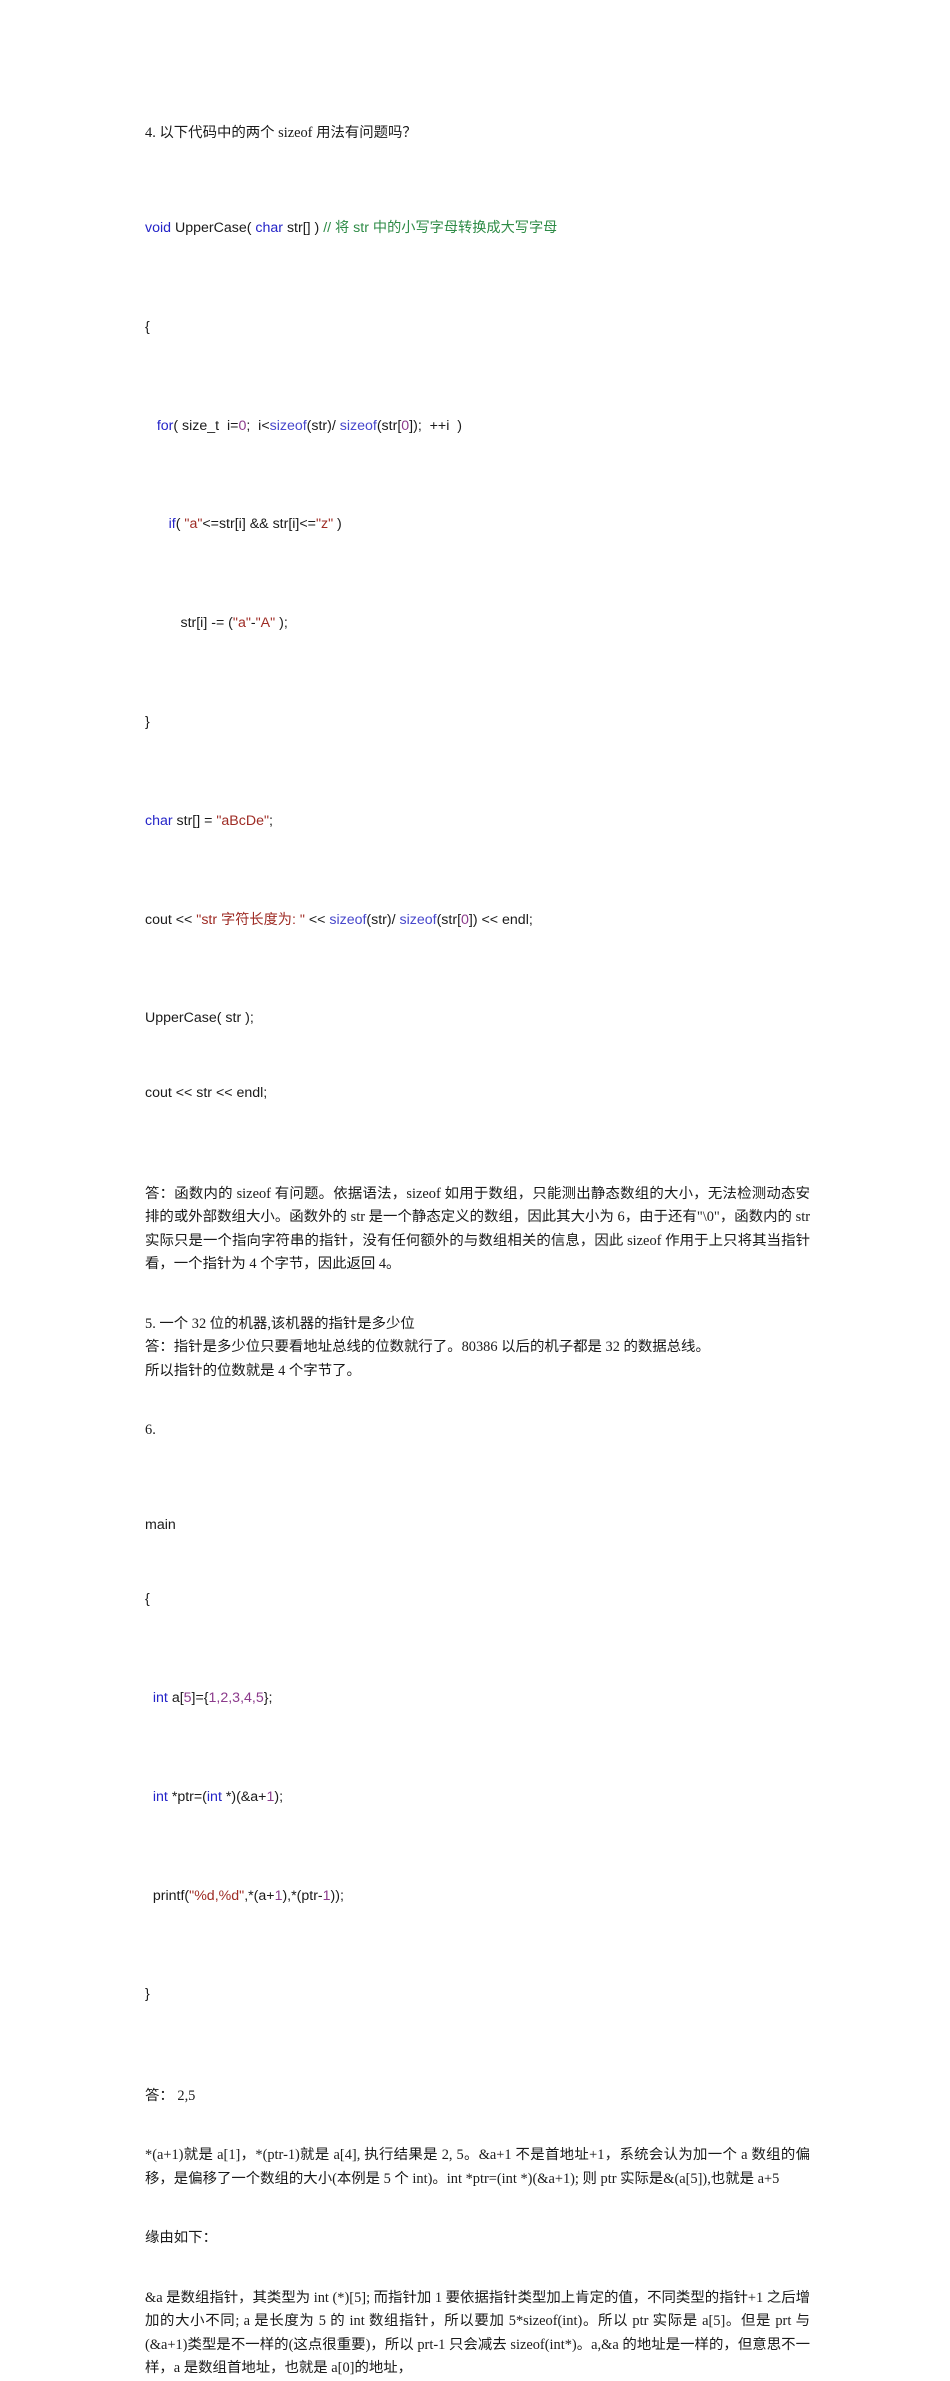 The width and height of the screenshot is (950, 2381). Describe the element at coordinates (244, 1796) in the screenshot. I see `cast-expr: *)(&a+` at that location.